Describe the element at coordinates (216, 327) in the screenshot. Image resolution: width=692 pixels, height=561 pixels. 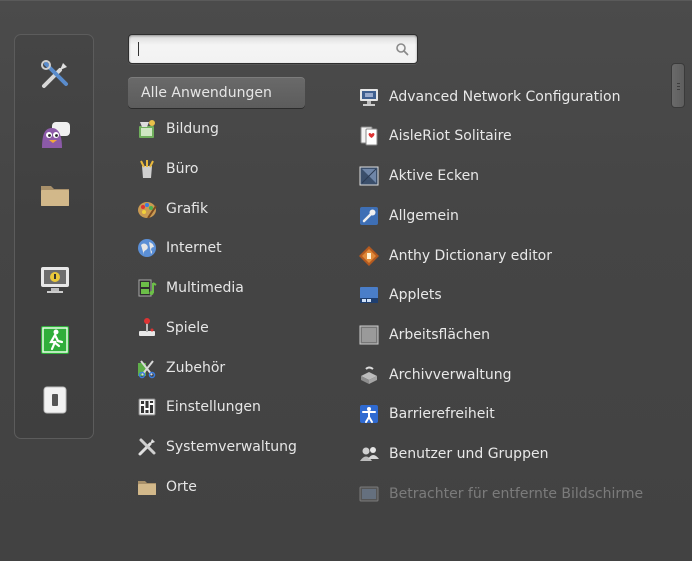
I see `category-spiele: Spiele` at that location.